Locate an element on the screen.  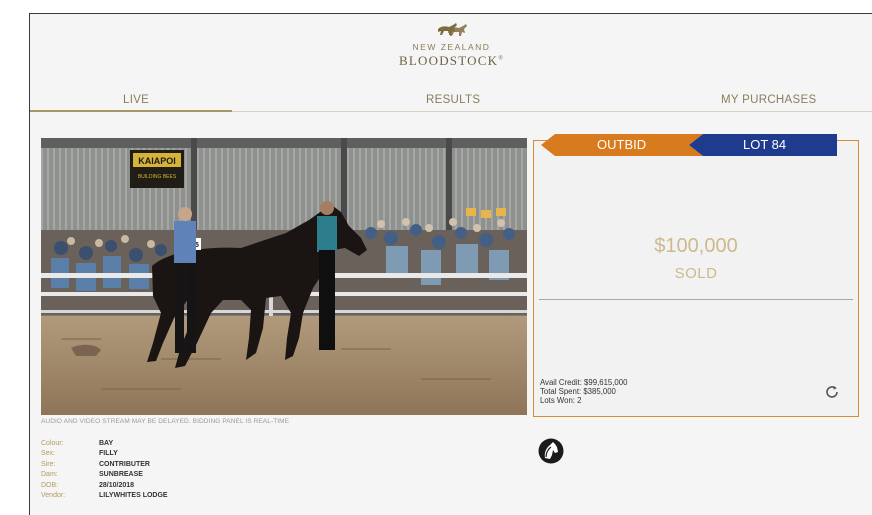
lots-won: Lots Won: 2 is located at coordinates (561, 400).